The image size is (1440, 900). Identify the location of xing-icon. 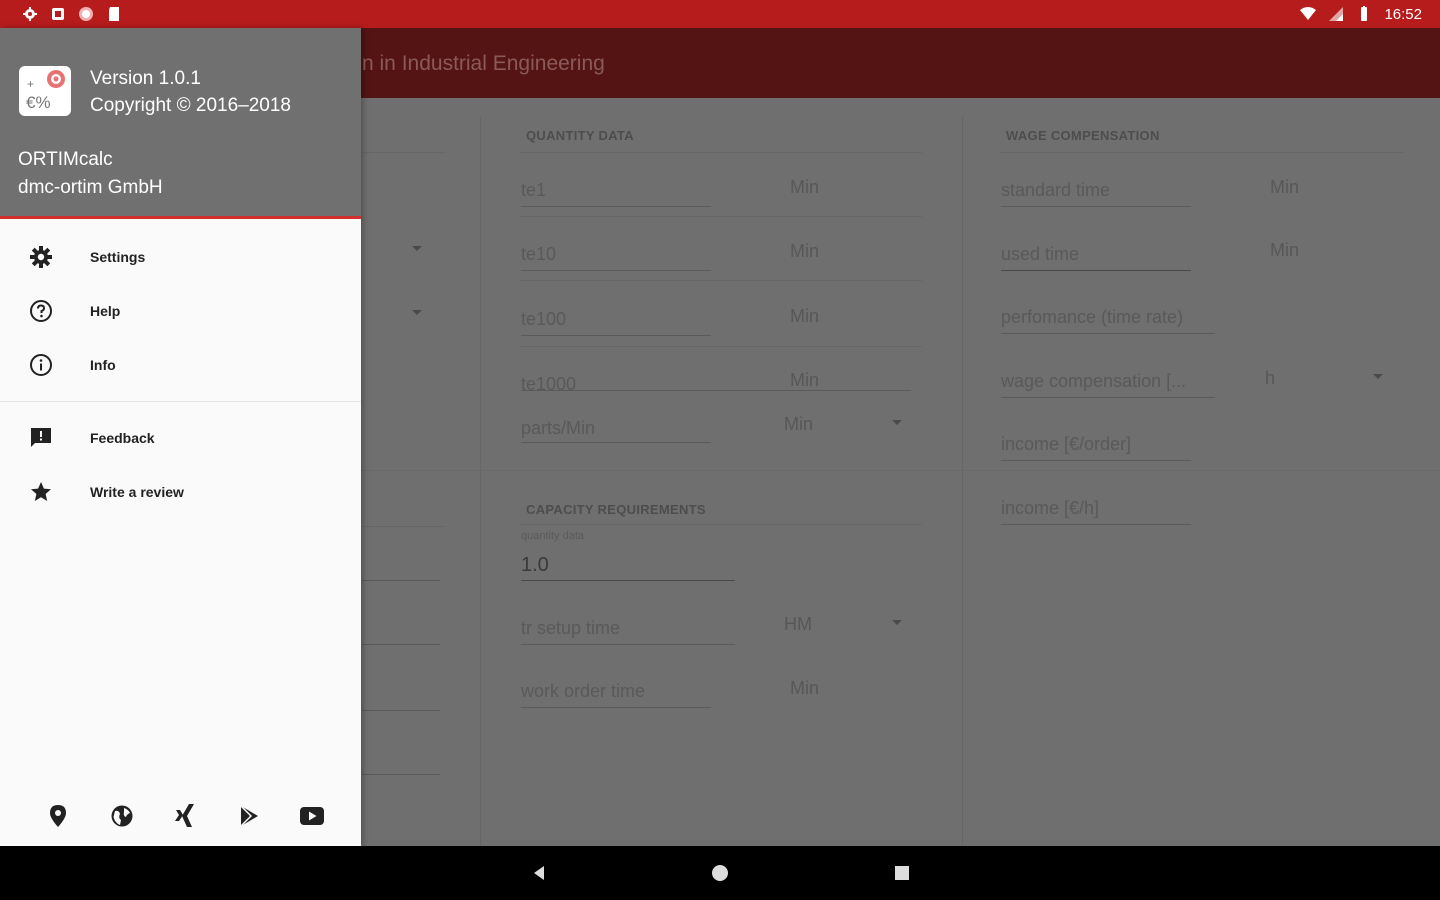
(185, 816).